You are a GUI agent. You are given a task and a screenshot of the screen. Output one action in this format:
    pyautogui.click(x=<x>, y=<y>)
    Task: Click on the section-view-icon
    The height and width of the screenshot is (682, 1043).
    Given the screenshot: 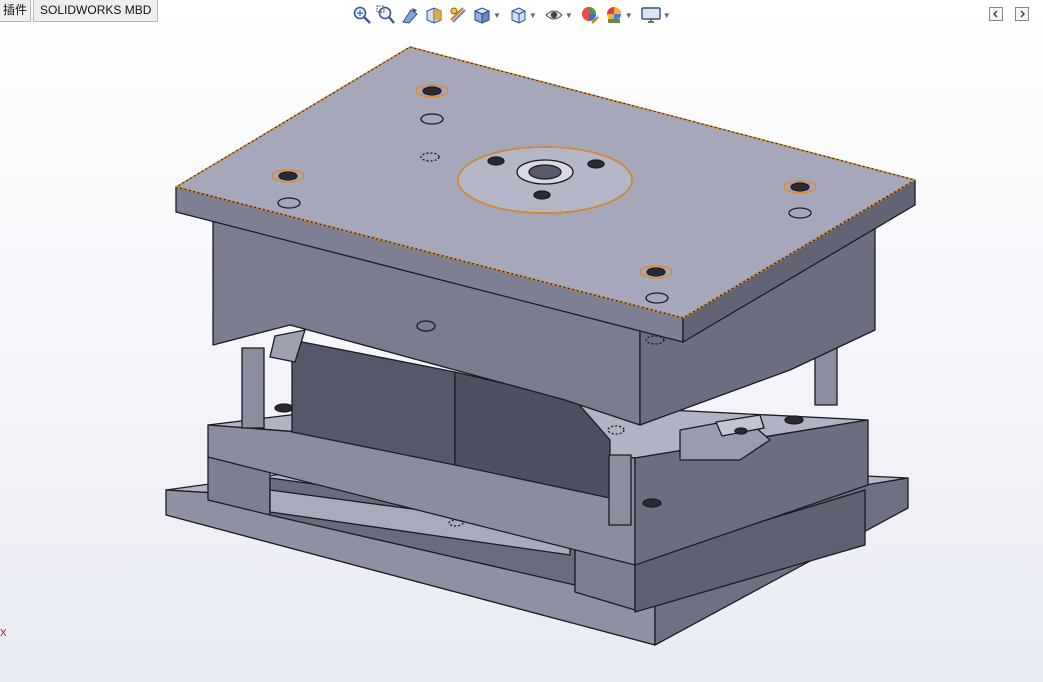 What is the action you would take?
    pyautogui.click(x=434, y=15)
    